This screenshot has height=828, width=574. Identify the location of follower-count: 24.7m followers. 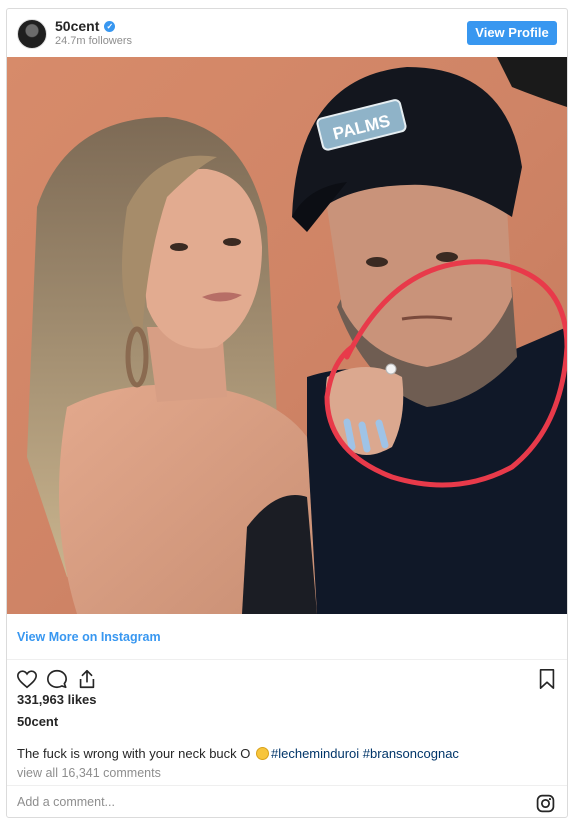
(94, 41).